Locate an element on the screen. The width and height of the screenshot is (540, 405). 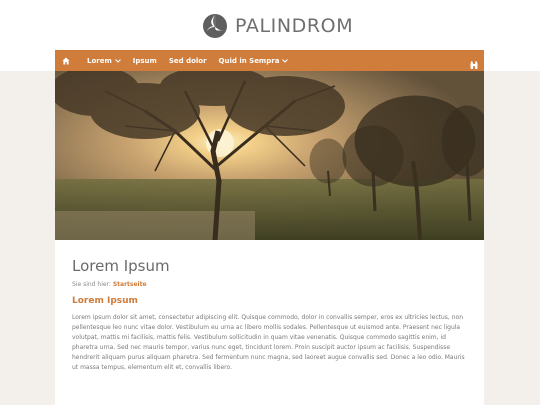
nav-item-label: Ipsum is located at coordinates (144, 60).